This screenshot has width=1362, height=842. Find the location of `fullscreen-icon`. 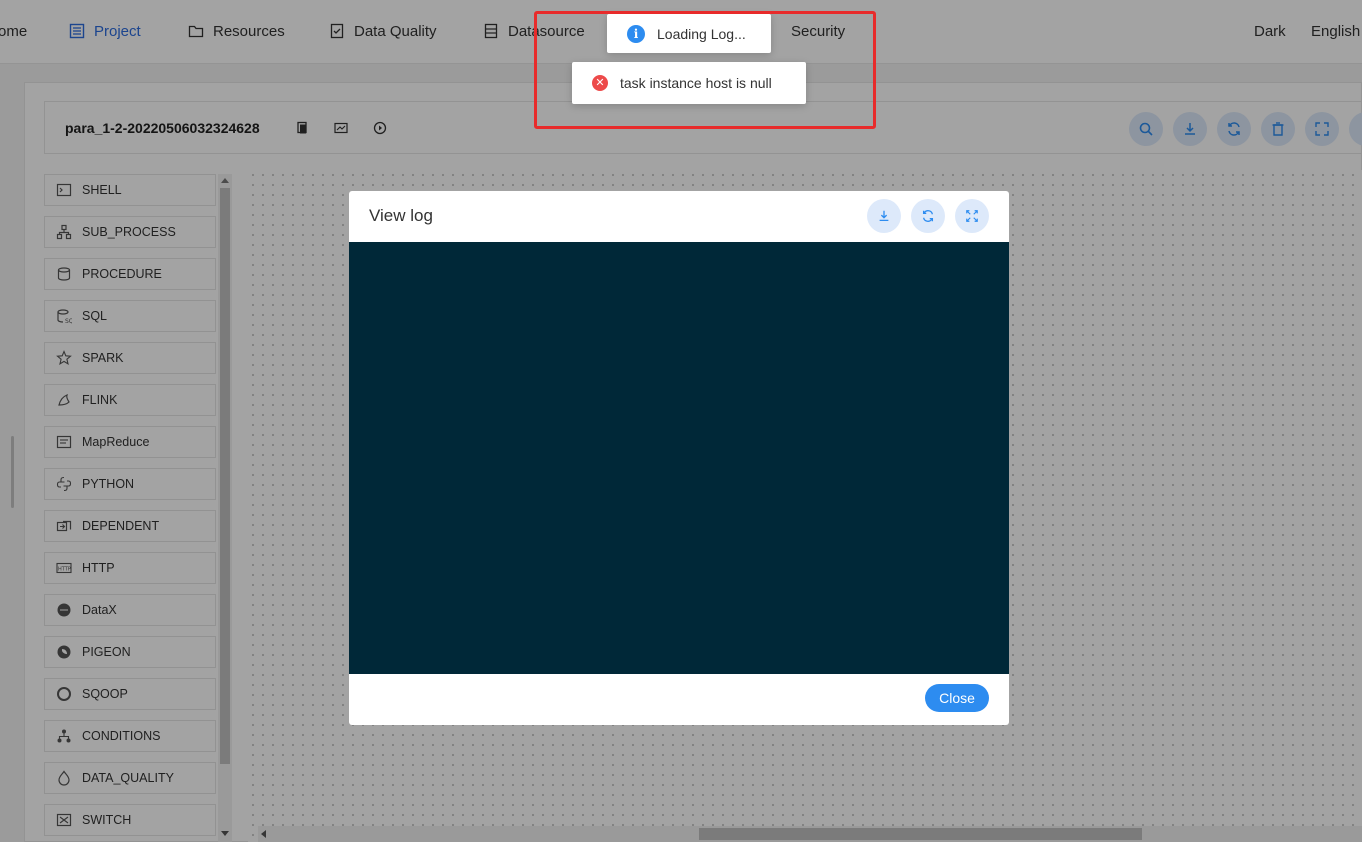

fullscreen-icon is located at coordinates (972, 216).